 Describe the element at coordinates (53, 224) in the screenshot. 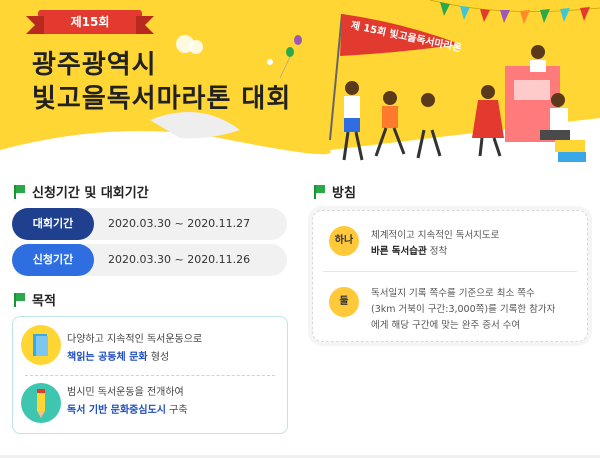

I see `competition-period-badge: 대회기간` at that location.